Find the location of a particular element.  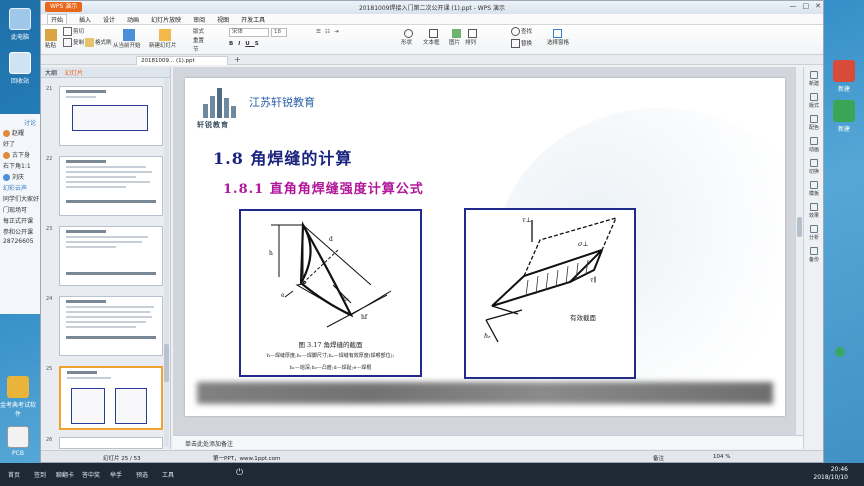

tool-label: 备份 is located at coordinates (813, 260).